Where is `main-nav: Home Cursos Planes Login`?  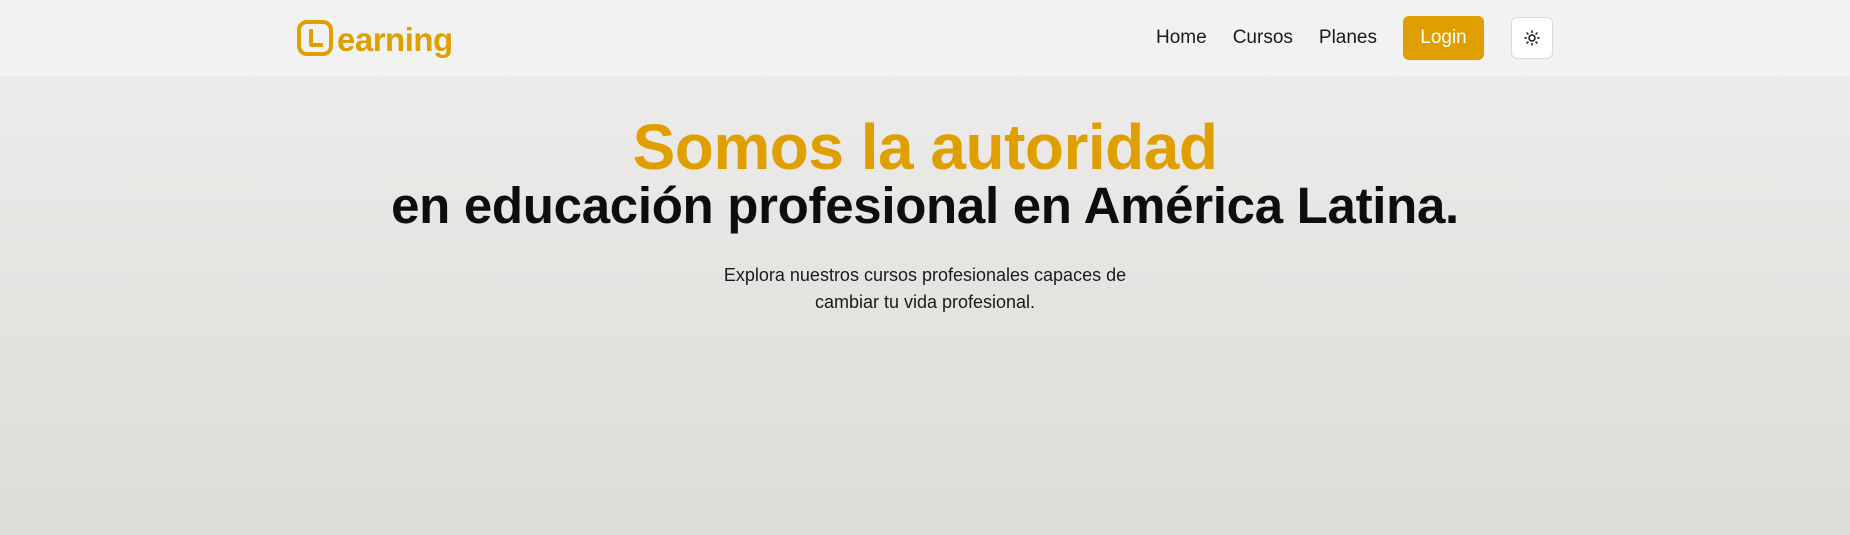
main-nav: Home Cursos Planes Login is located at coordinates (1354, 38).